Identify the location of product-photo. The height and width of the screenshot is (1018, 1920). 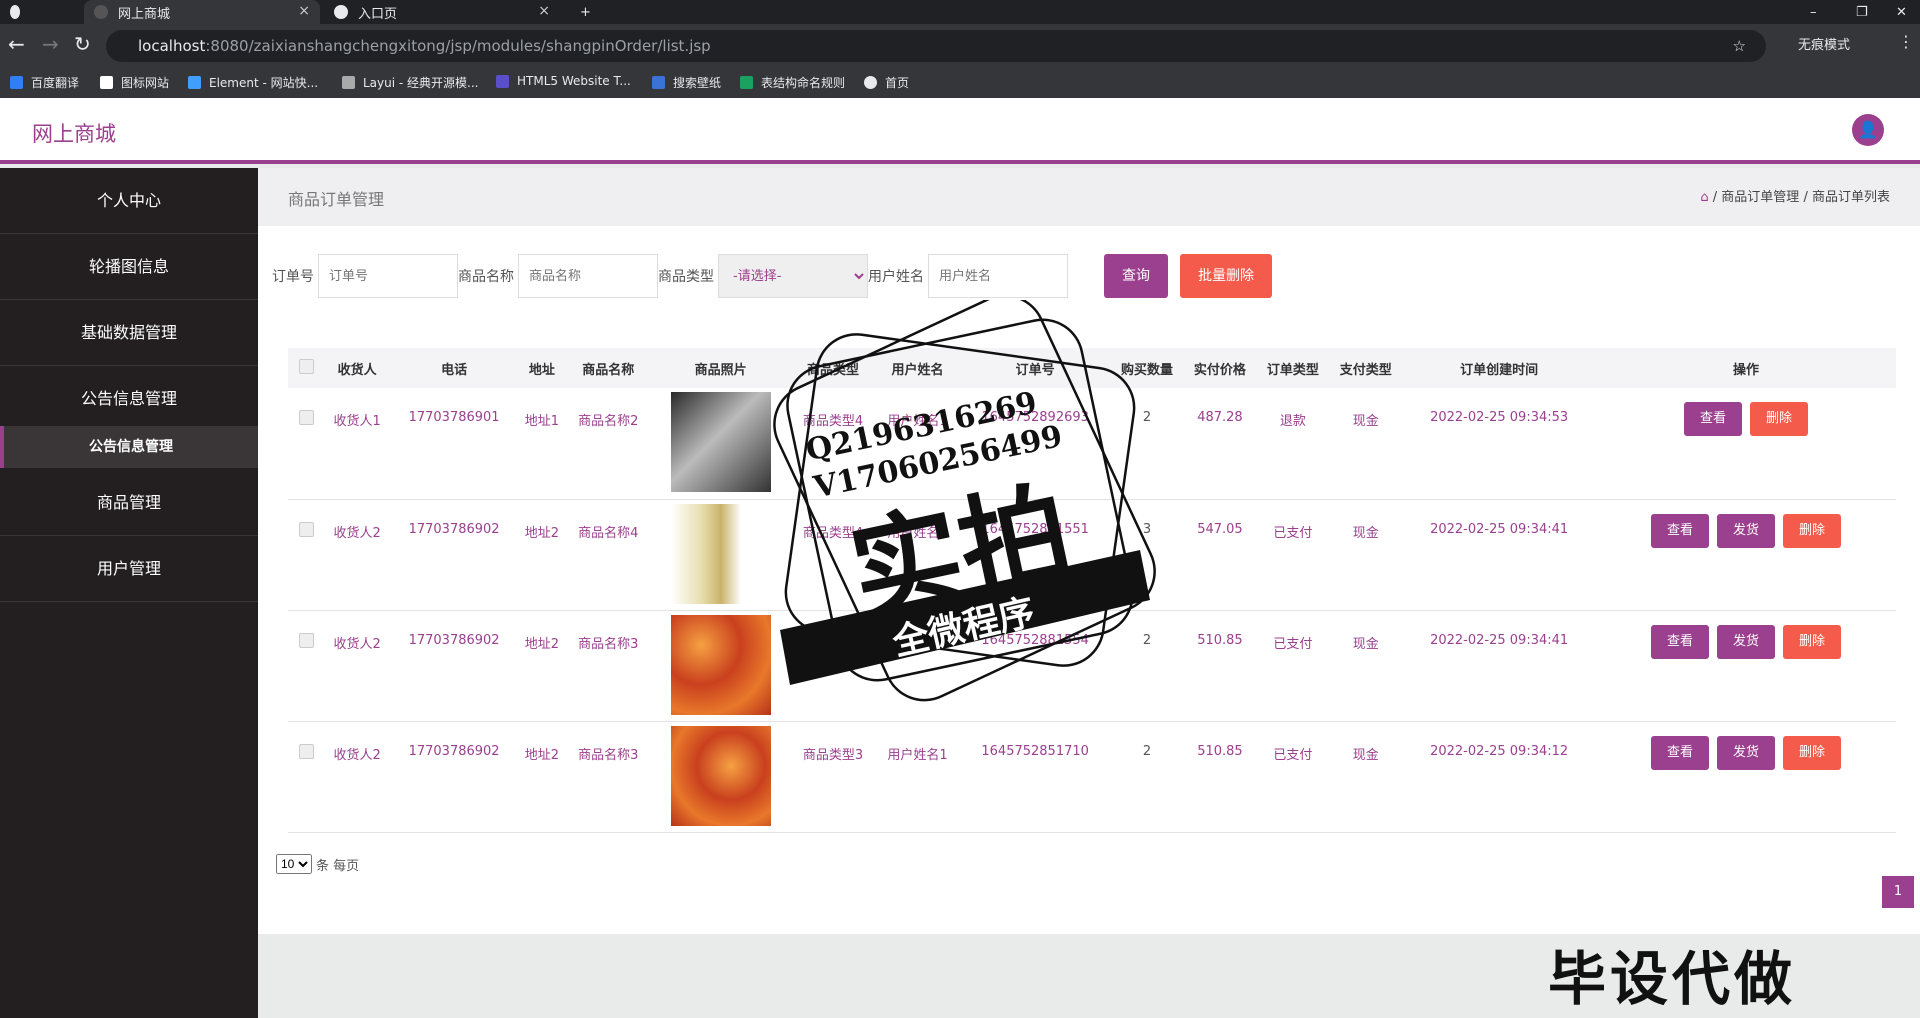
(720, 553).